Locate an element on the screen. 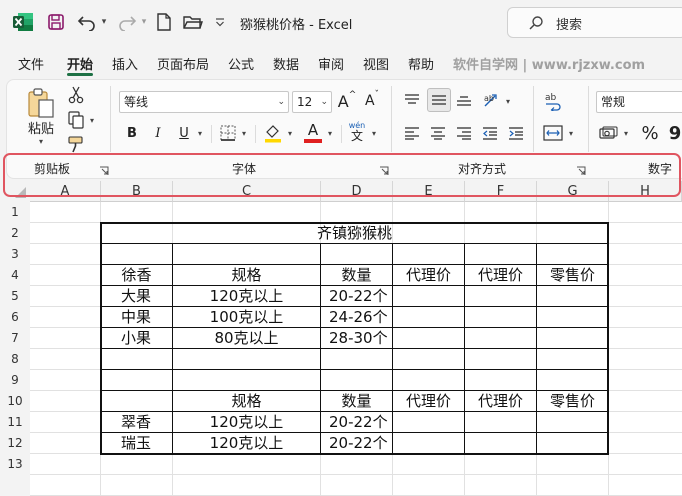 The height and width of the screenshot is (496, 682). quantity-cell: 24-26个 is located at coordinates (356, 317).